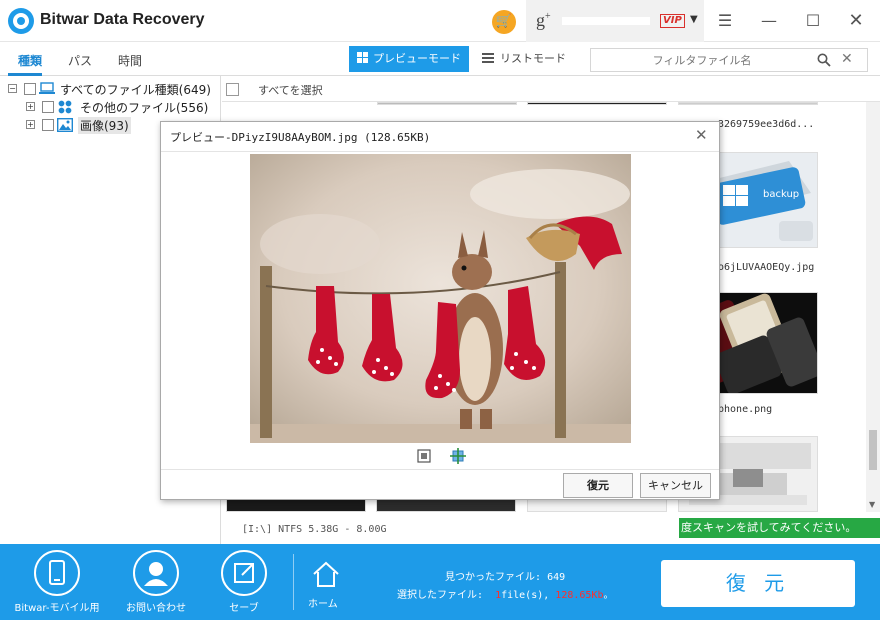 The width and height of the screenshot is (880, 620). Describe the element at coordinates (824, 60) in the screenshot. I see `search-icon` at that location.